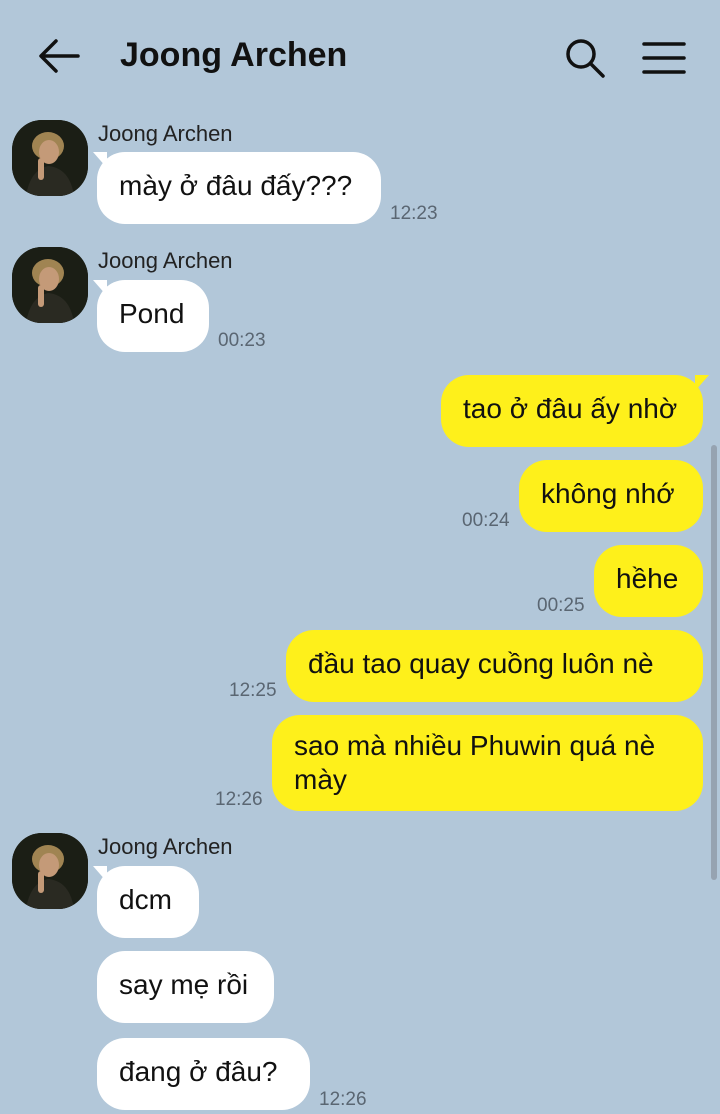  Describe the element at coordinates (702, 383) in the screenshot. I see `bubble-tail` at that location.